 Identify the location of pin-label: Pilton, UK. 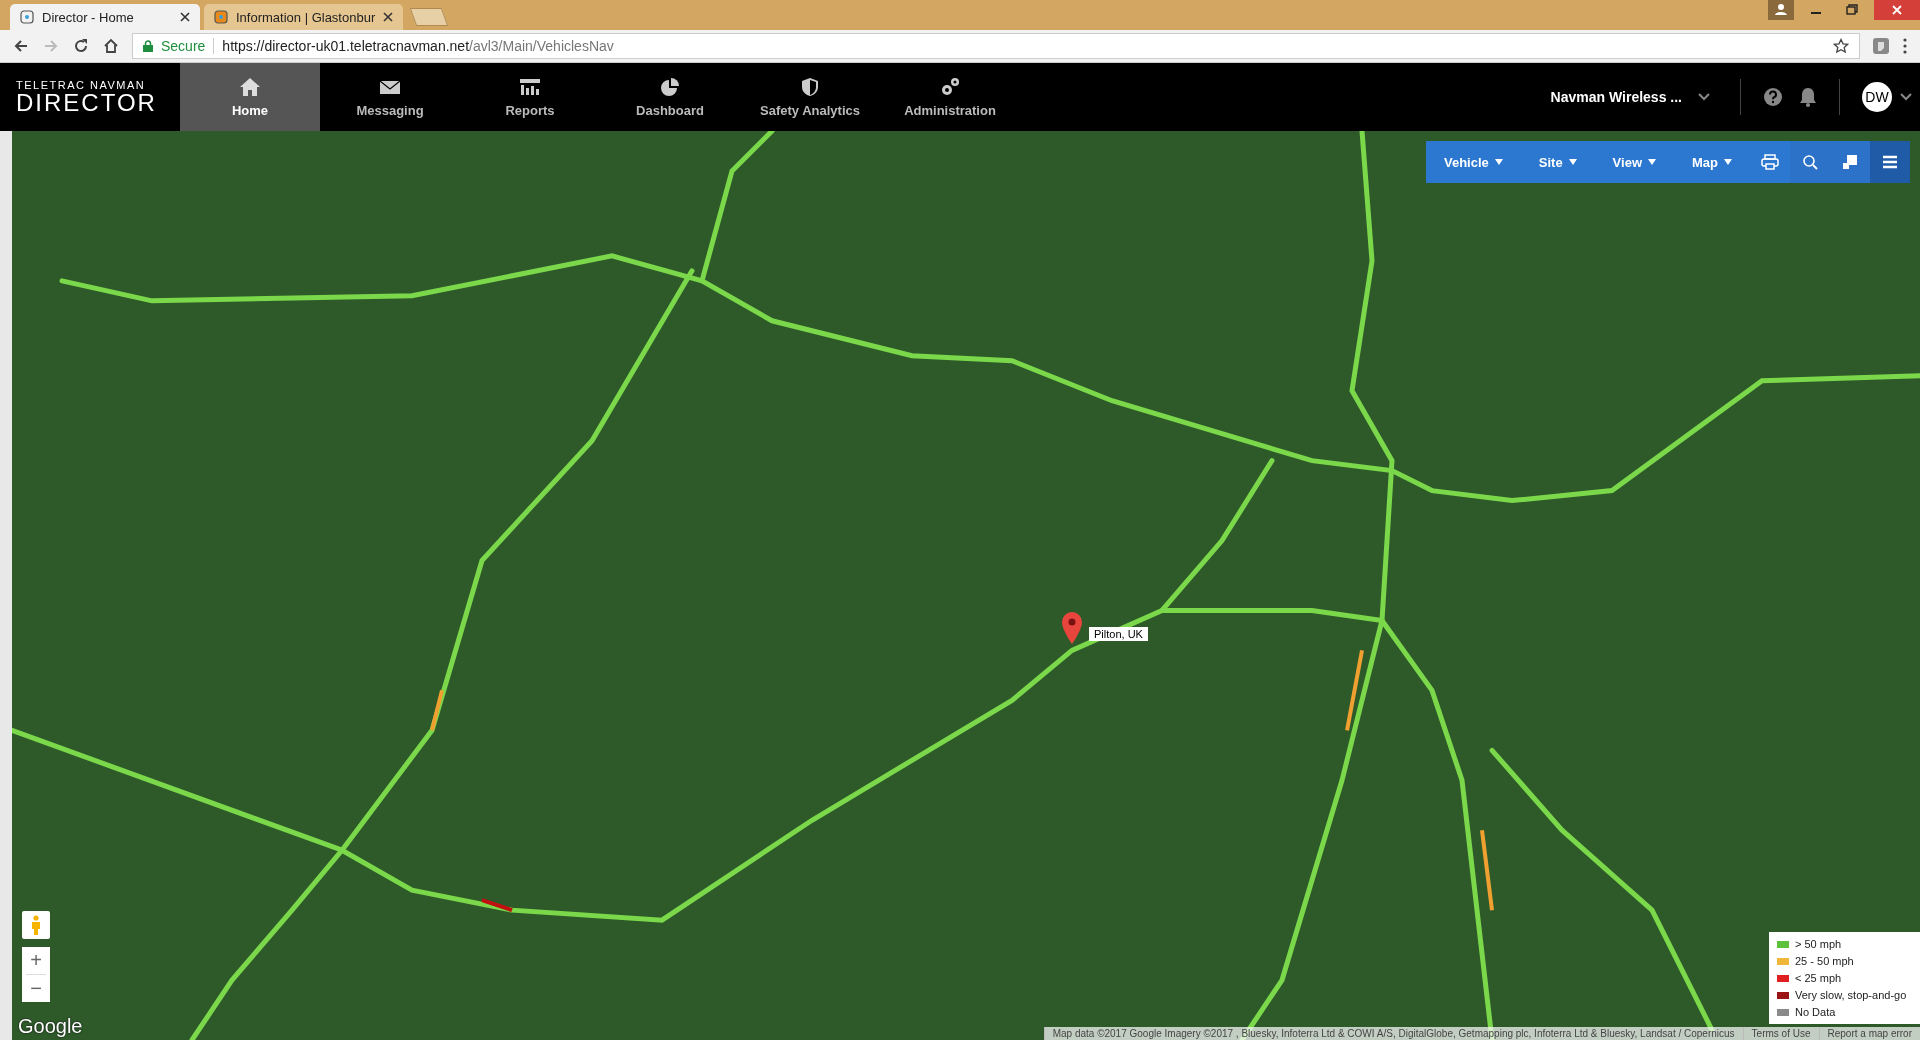
(1118, 634).